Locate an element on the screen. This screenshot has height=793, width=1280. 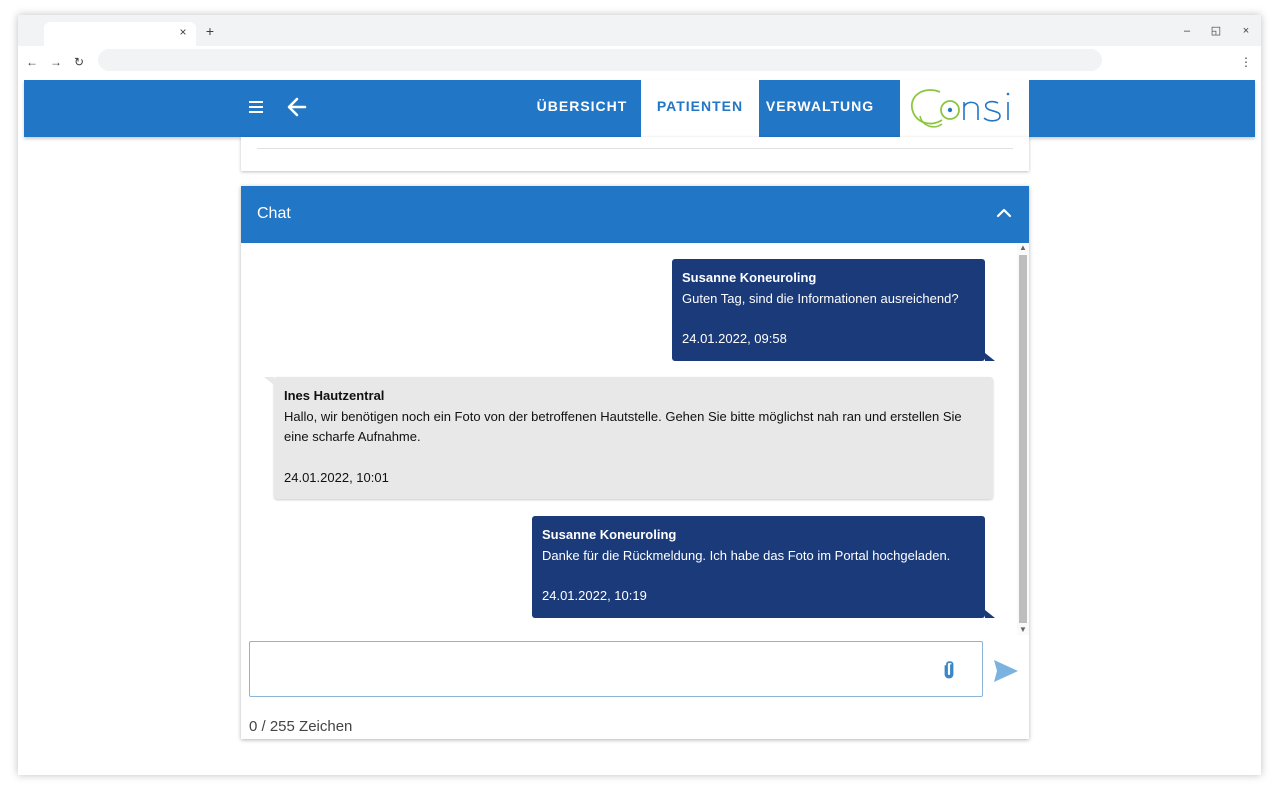
address-bar is located at coordinates (600, 60).